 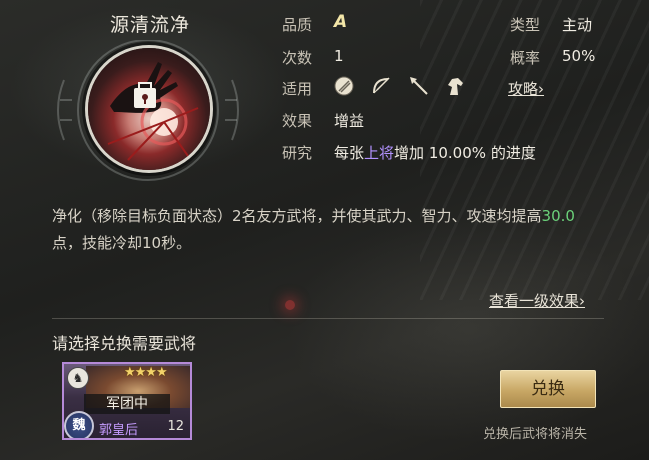 I want to click on research-percent: 10.00%, so click(x=457, y=153).